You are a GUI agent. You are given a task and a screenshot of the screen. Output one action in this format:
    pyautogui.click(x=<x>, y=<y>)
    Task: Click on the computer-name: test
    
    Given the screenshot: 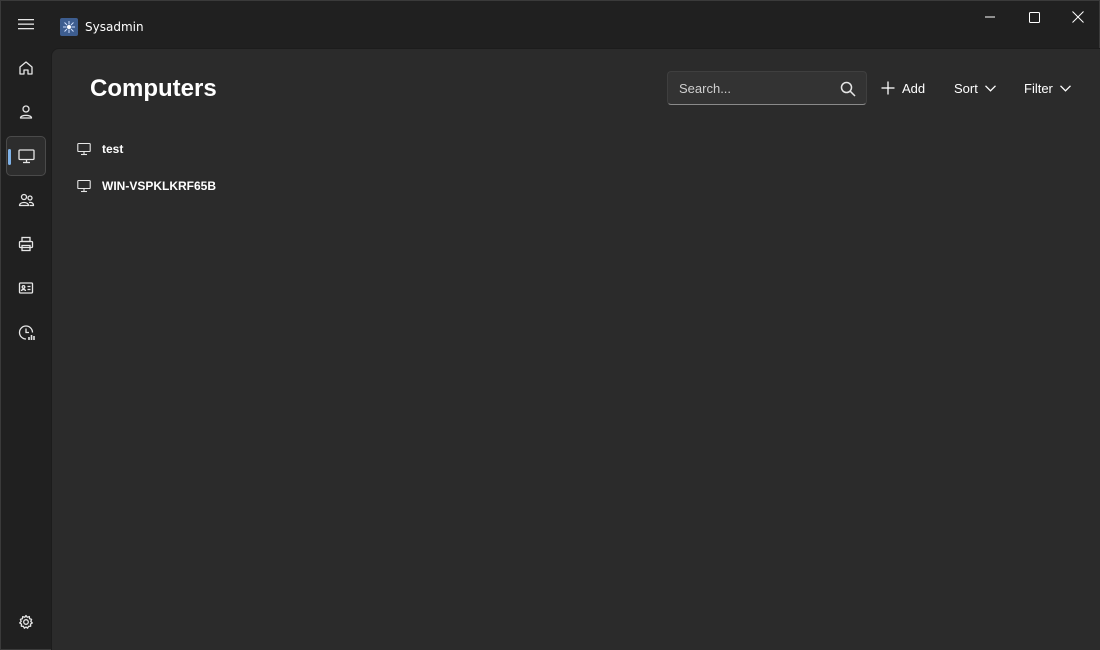 What is the action you would take?
    pyautogui.click(x=113, y=149)
    